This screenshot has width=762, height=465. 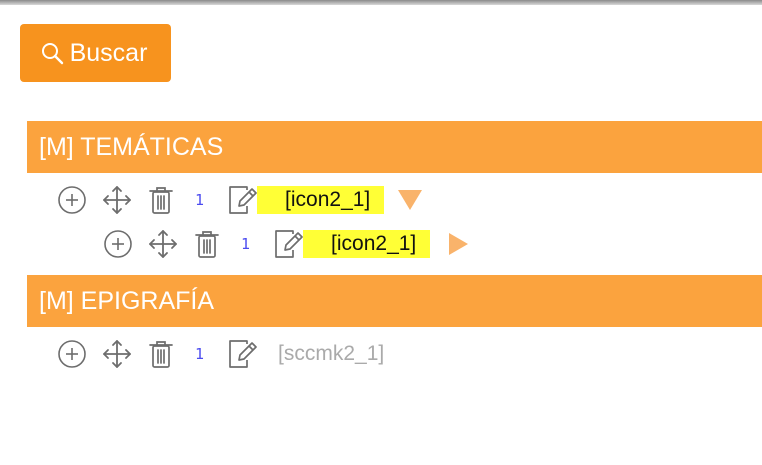 I want to click on collapse-triangle-icon, so click(x=459, y=244).